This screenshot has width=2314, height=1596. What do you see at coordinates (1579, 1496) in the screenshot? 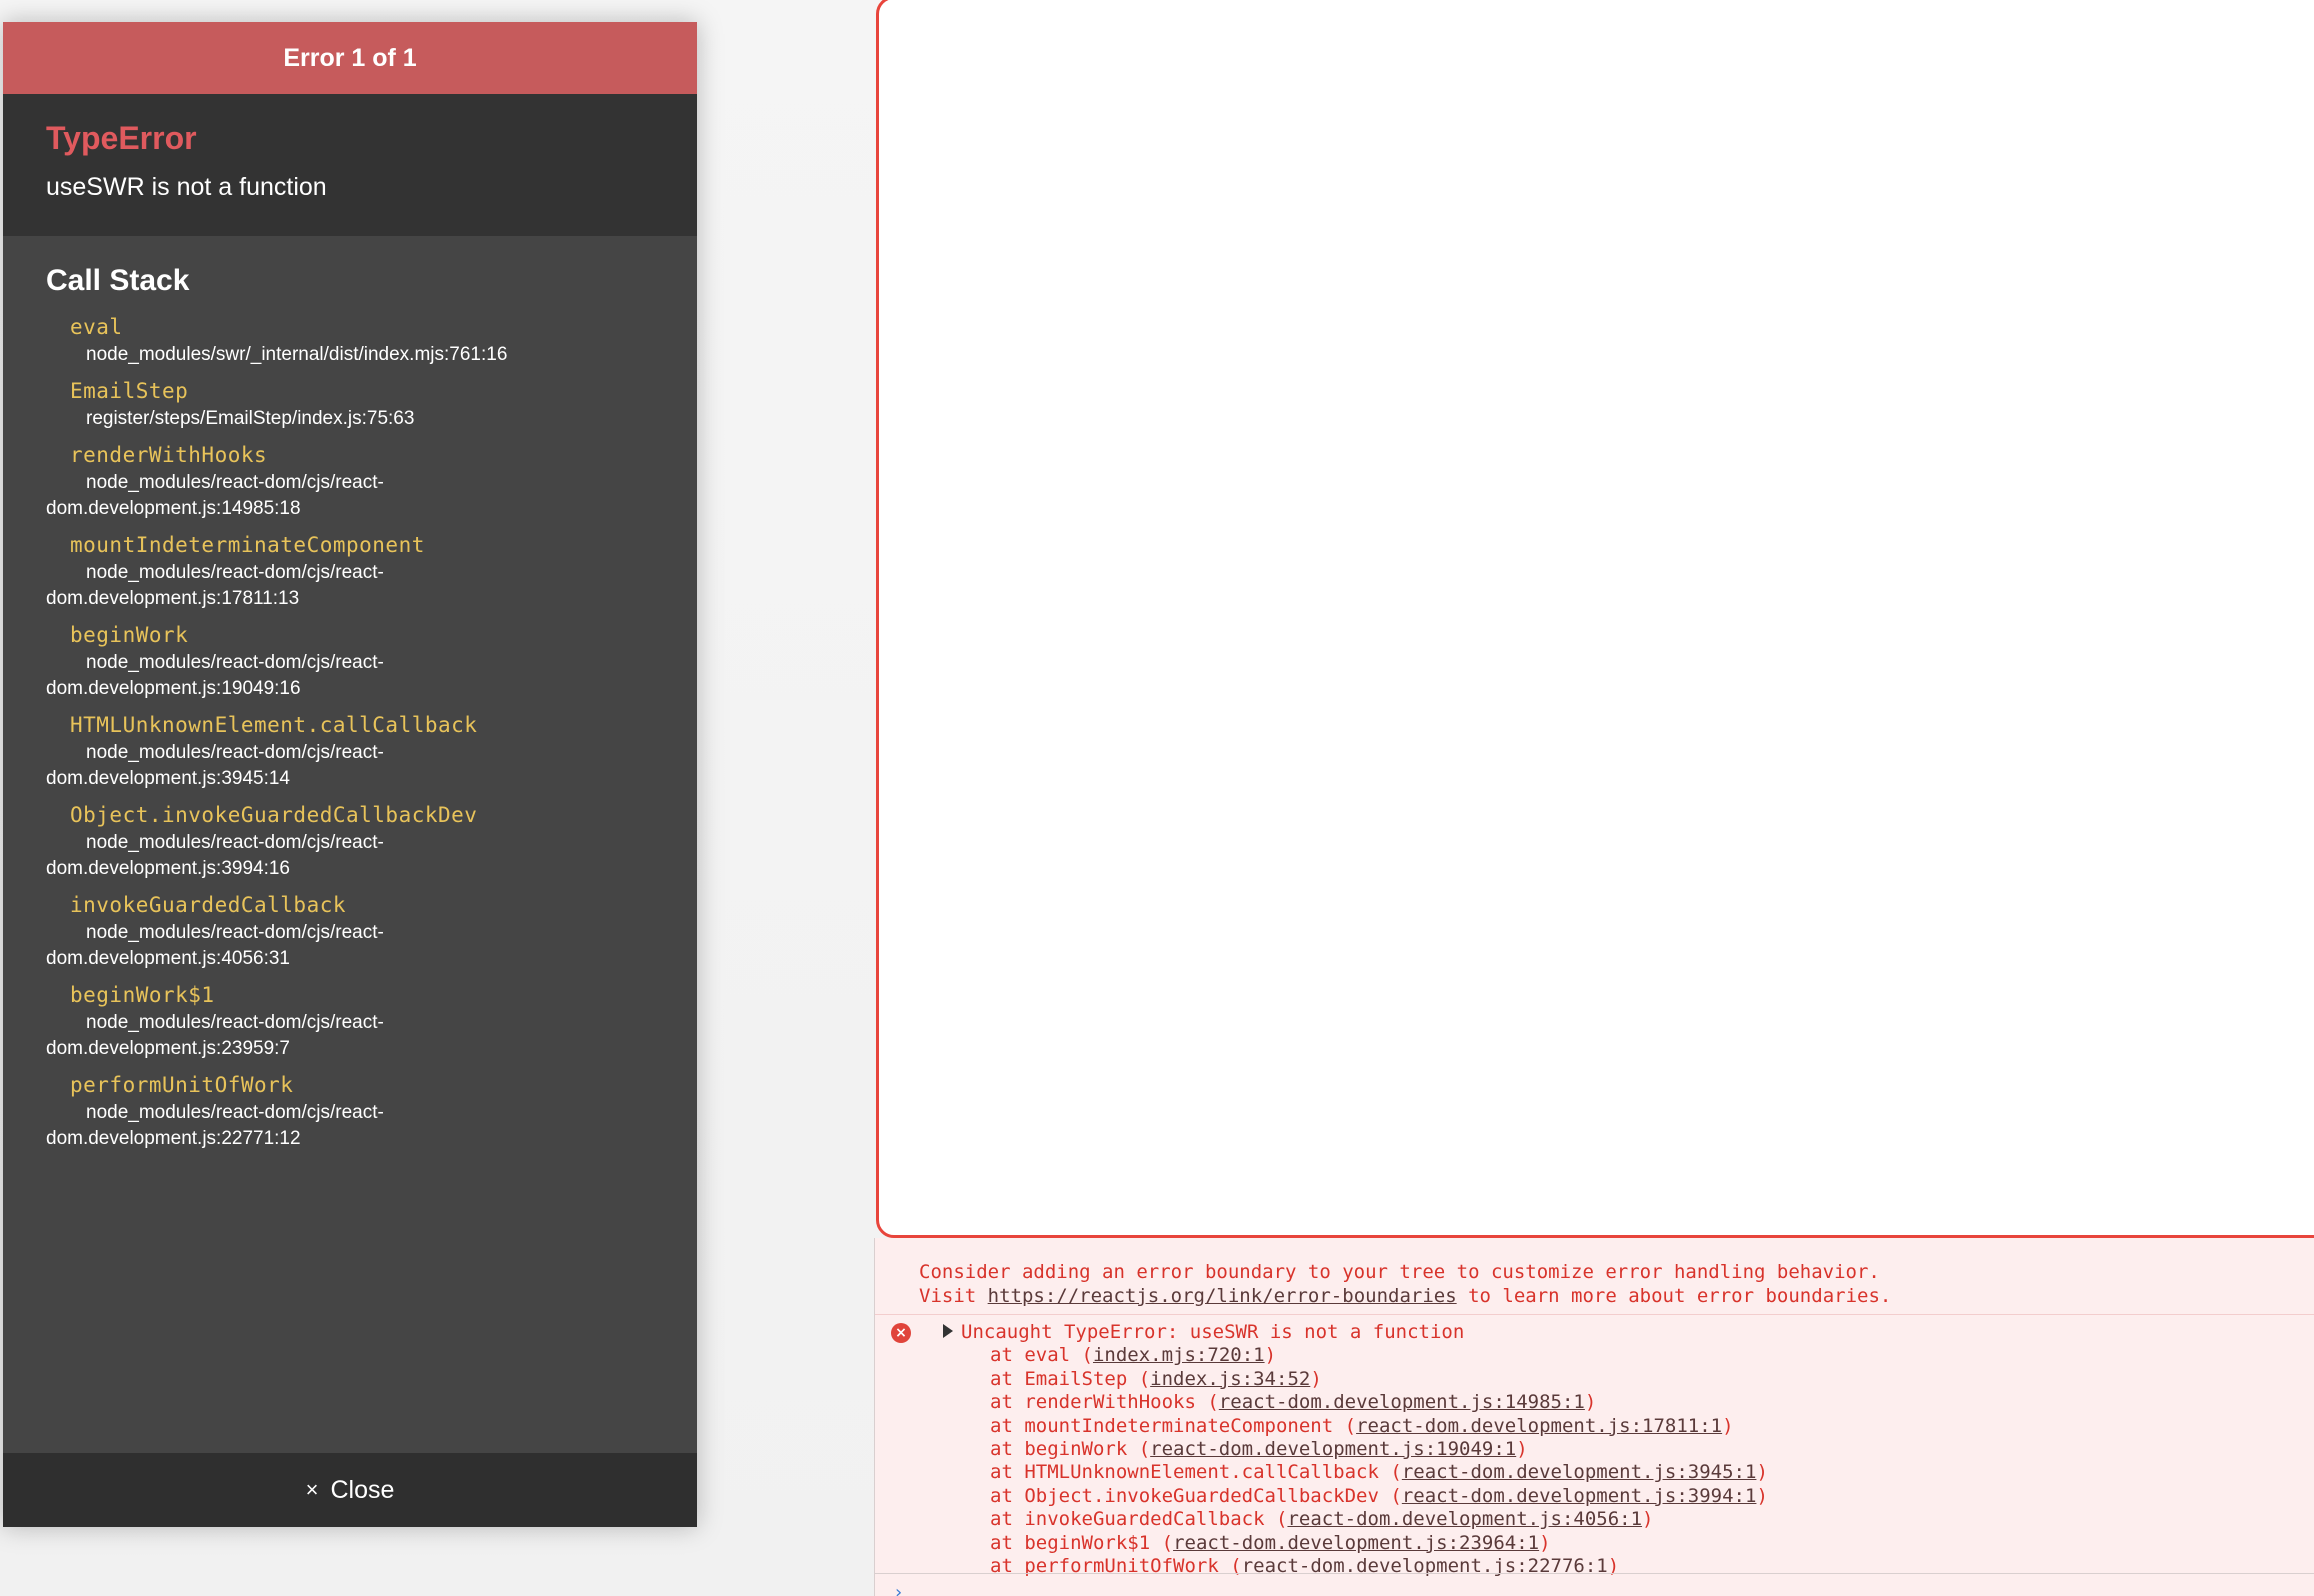
I see `trace-source-link: react-dom.development.js:3994:1` at bounding box center [1579, 1496].